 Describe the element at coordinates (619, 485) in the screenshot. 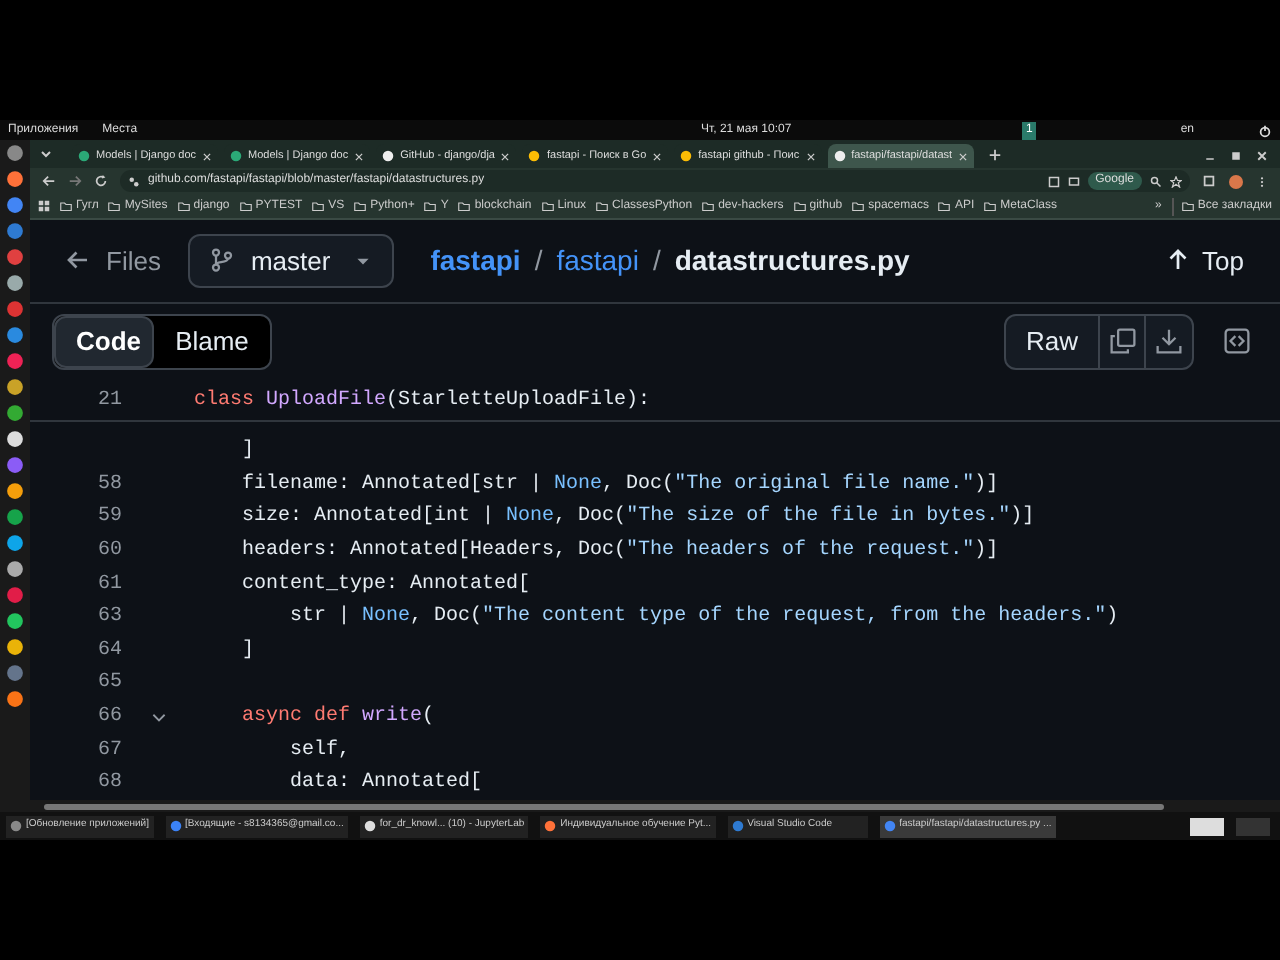

I see `code-line: filename: Annotated[str | None, Doc("The original file name.")]` at that location.